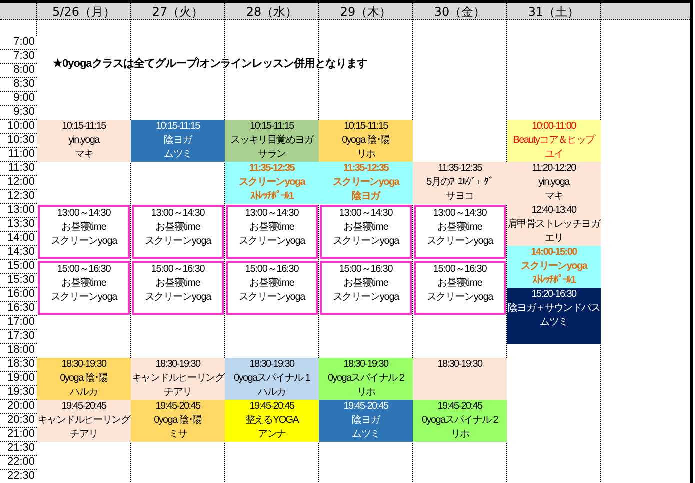 This screenshot has width=695, height=483. I want to click on time-label: 14:30, so click(21, 252).